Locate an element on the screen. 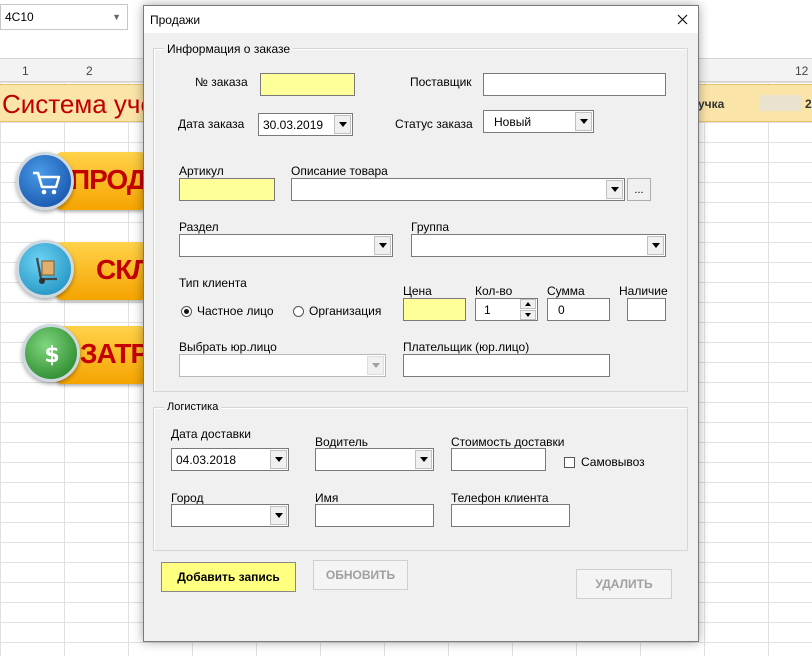 Image resolution: width=812 pixels, height=656 pixels. price-field is located at coordinates (434, 309).